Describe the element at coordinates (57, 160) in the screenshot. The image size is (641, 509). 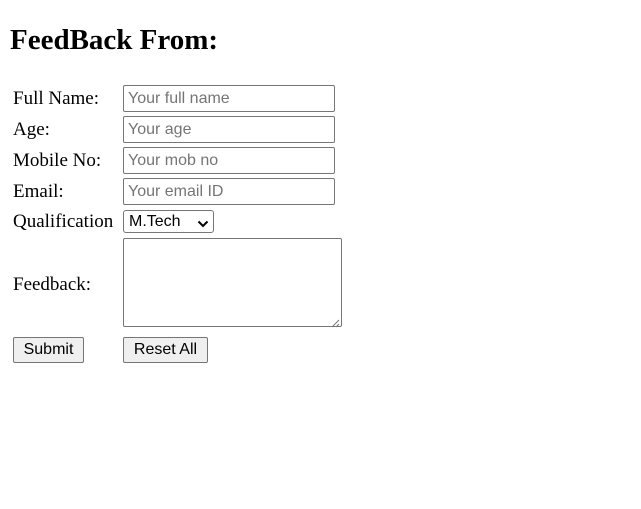
I see `mobile-label: Mobile No:` at that location.